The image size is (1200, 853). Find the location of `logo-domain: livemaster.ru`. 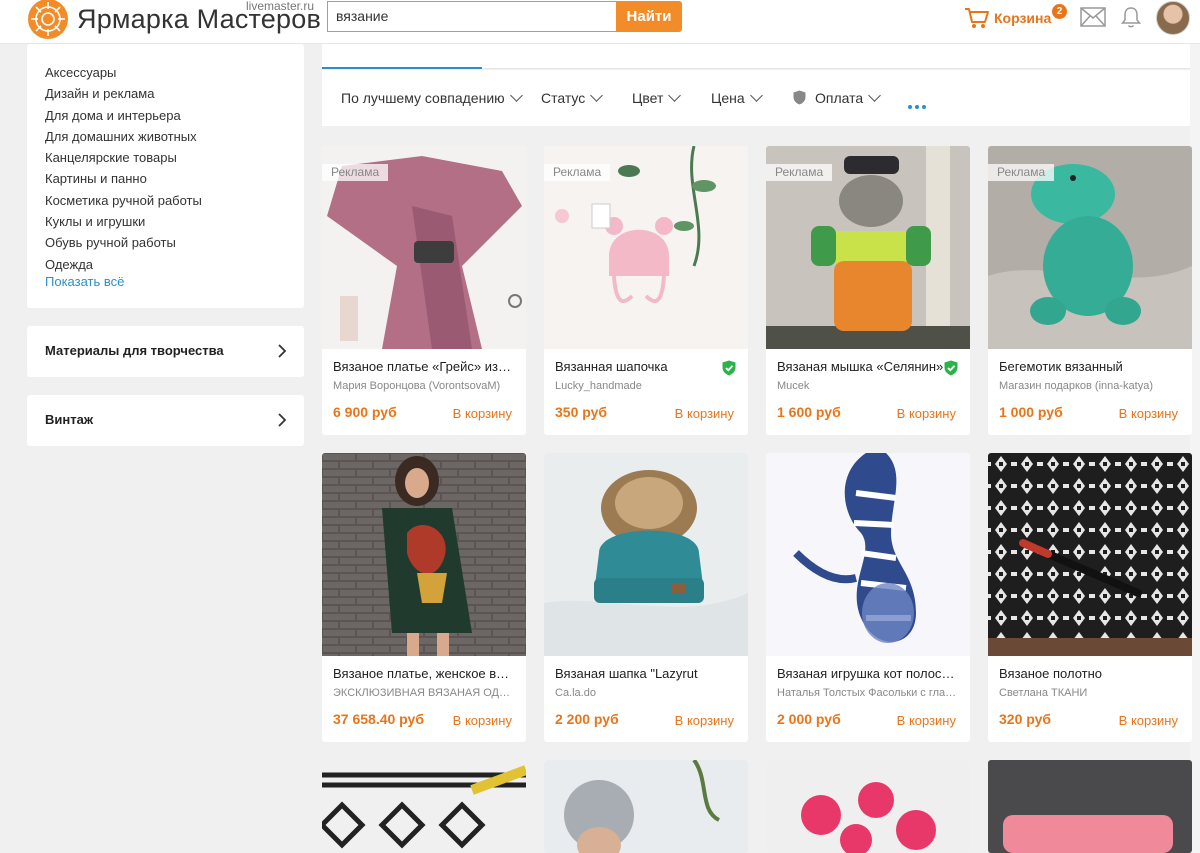

logo-domain: livemaster.ru is located at coordinates (280, 6).